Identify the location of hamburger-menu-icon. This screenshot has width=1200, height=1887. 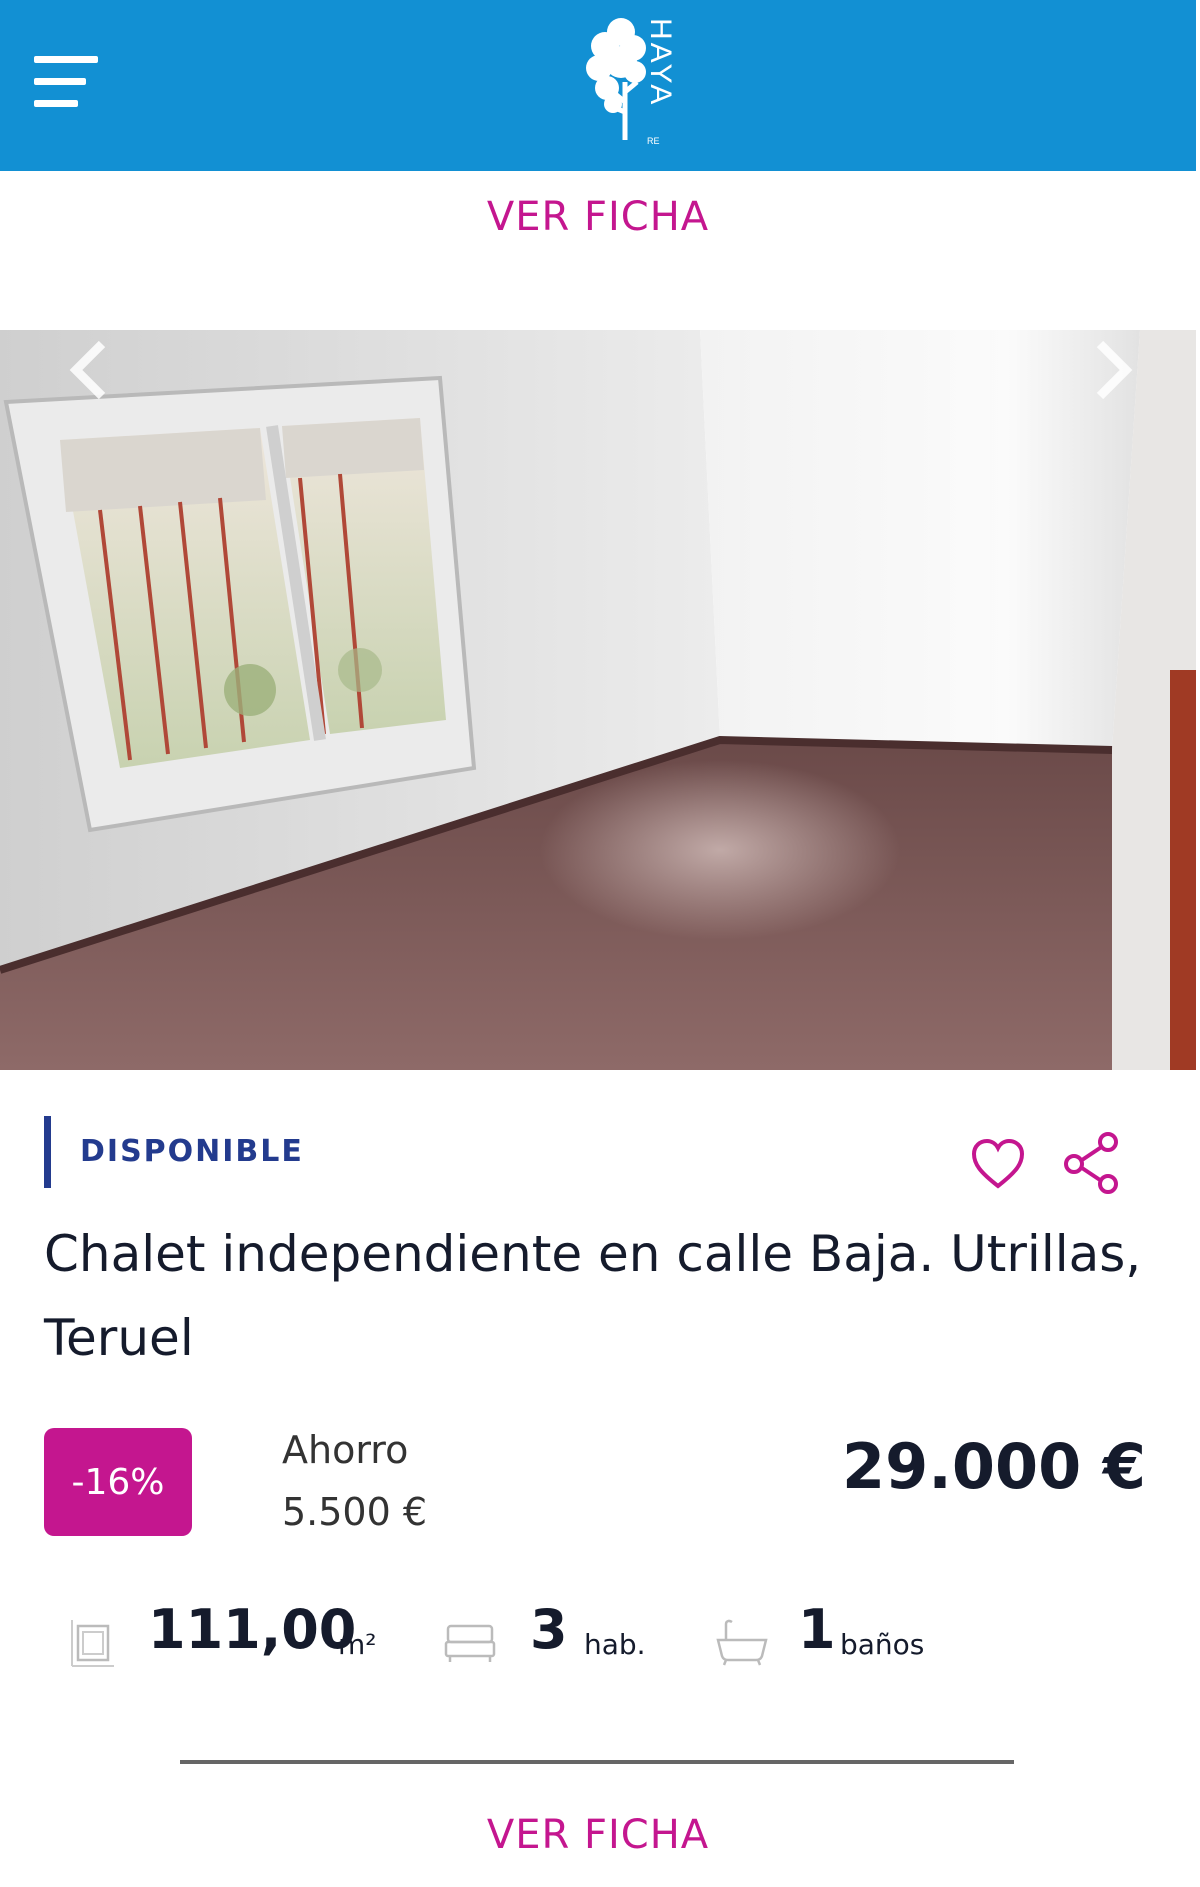
(67, 82).